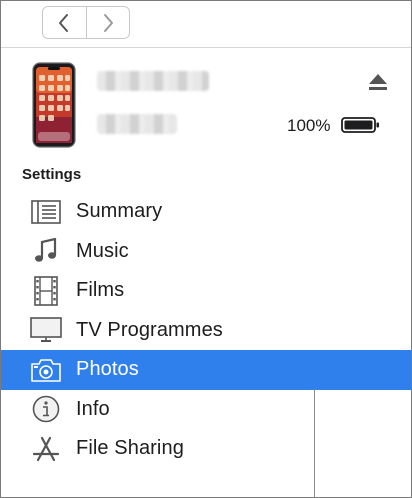  Describe the element at coordinates (206, 370) in the screenshot. I see `sidebar-item-photos: Photos` at that location.